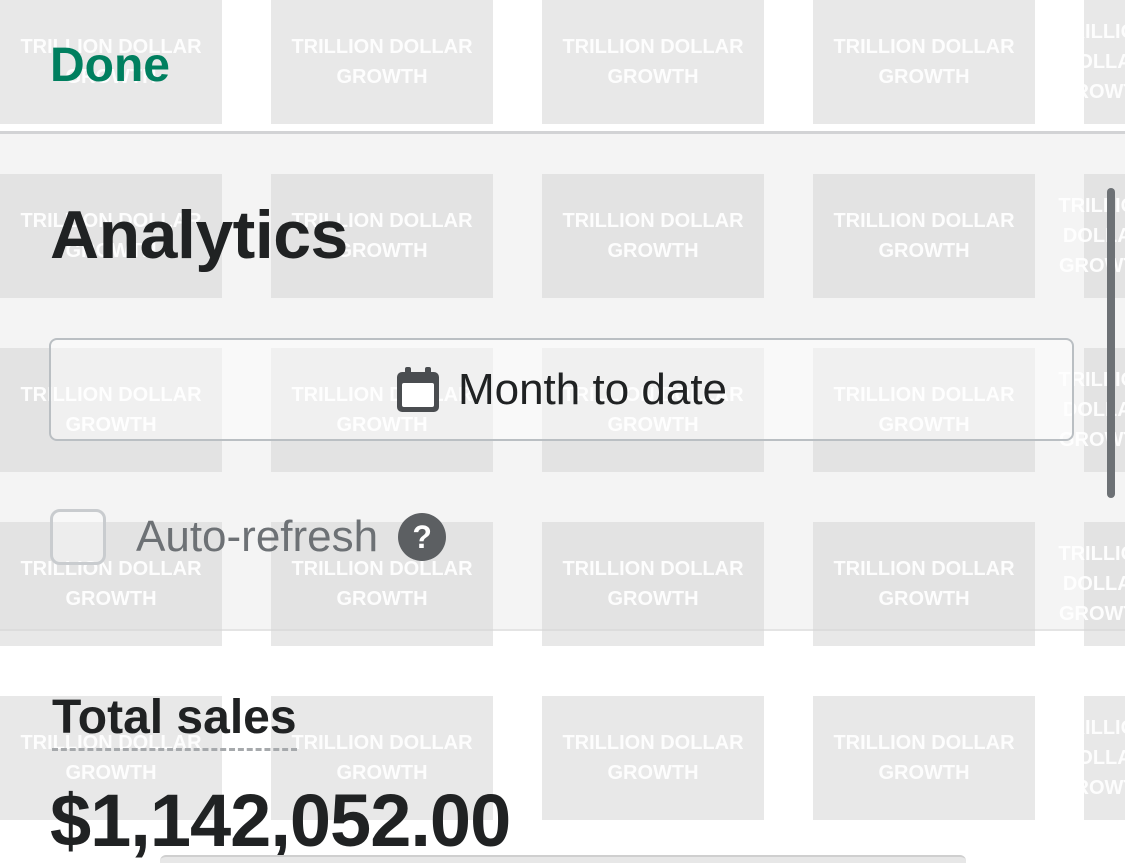 Image resolution: width=1125 pixels, height=863 pixels. What do you see at coordinates (257, 536) in the screenshot?
I see `auto-refresh-label: Auto-refresh` at bounding box center [257, 536].